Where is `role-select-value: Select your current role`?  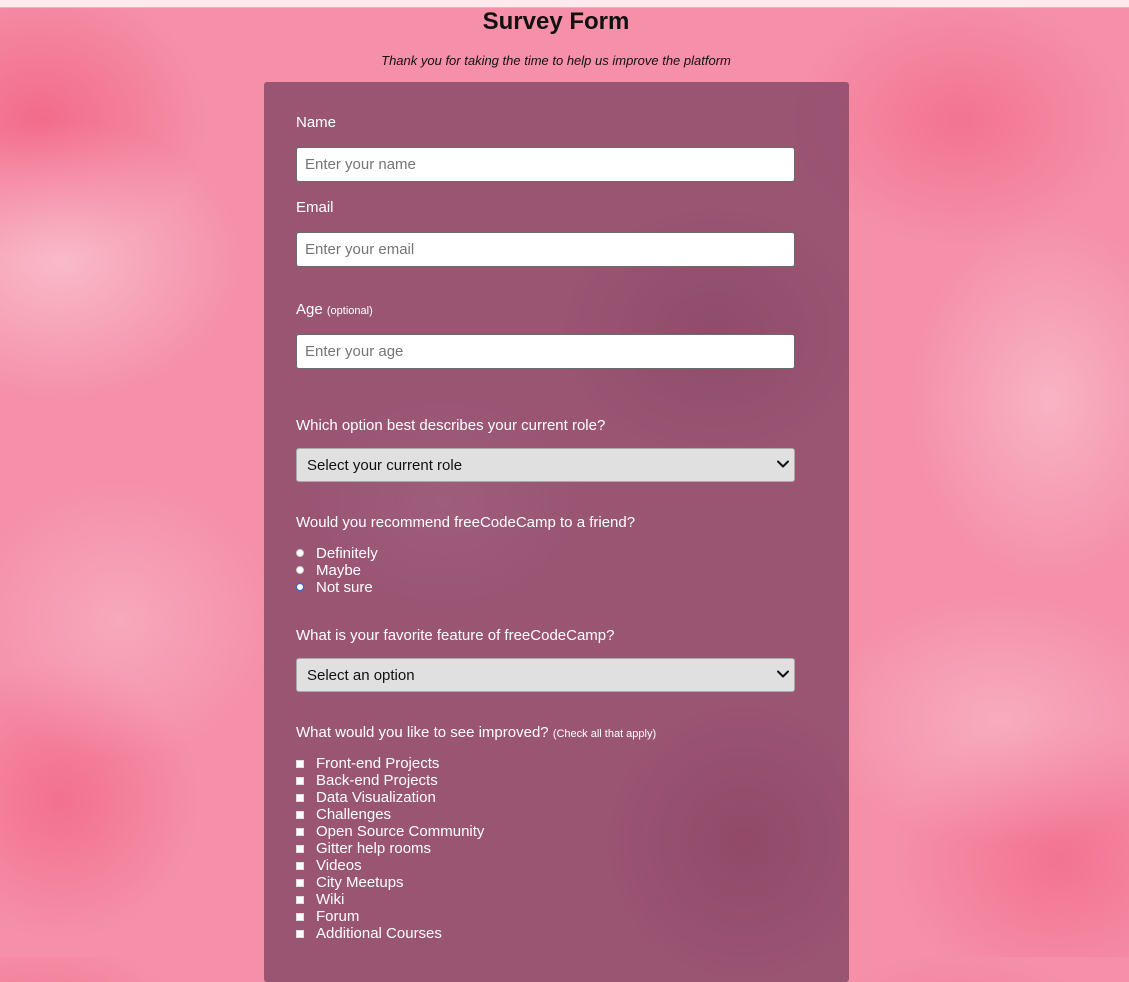
role-select-value: Select your current role is located at coordinates (385, 465).